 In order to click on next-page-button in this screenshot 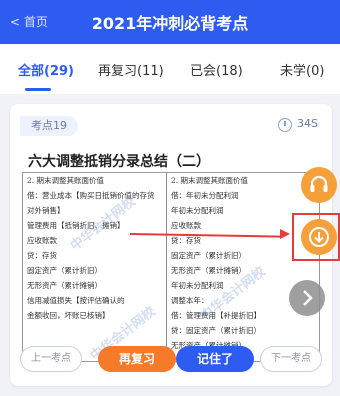, I will do `click(307, 298)`.